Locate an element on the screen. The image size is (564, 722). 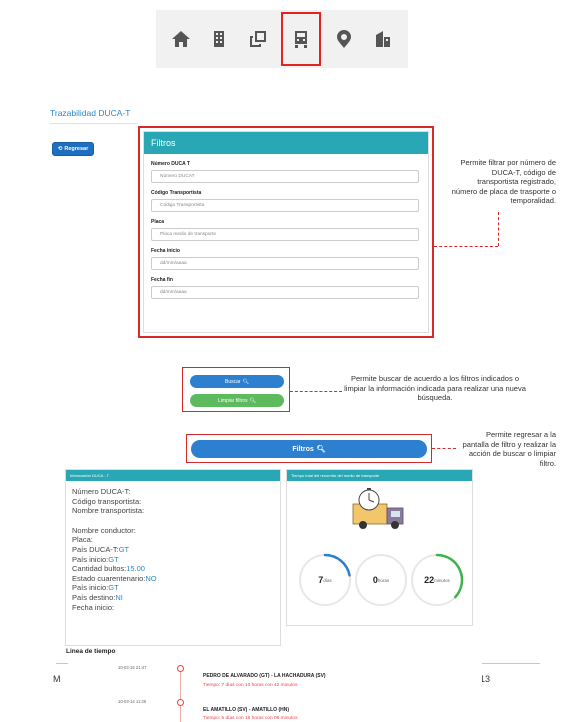
filtros-button: Filtros 🔍︎ is located at coordinates (309, 449).